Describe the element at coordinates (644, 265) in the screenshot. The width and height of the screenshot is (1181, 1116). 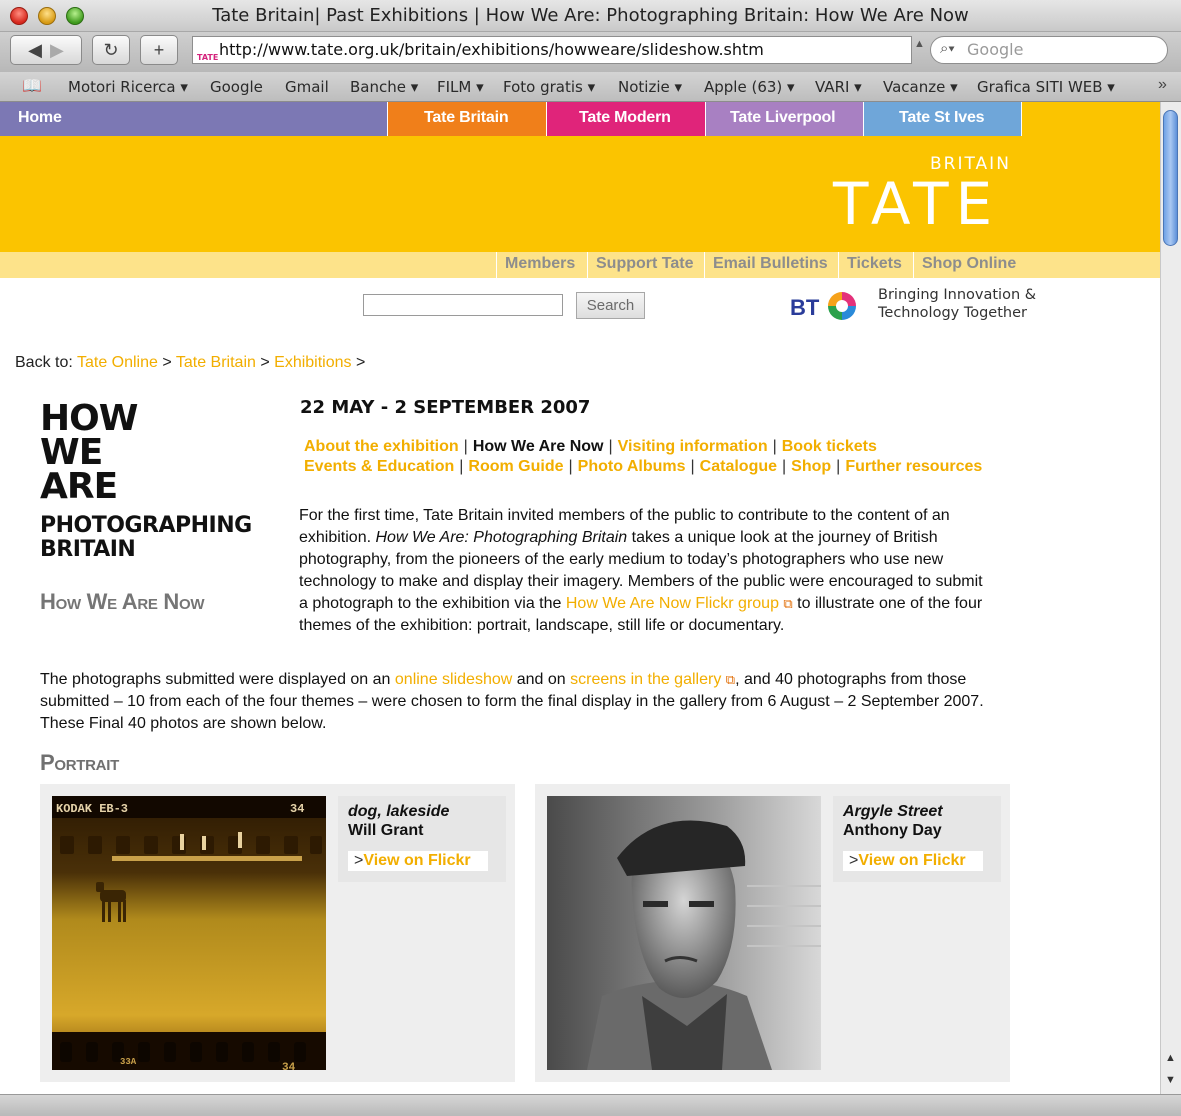
I see `subnav-support-tate: Support Tate` at that location.